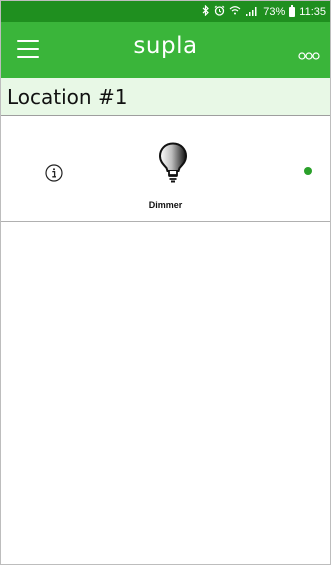  What do you see at coordinates (206, 11) in the screenshot?
I see `bluetooth-icon` at bounding box center [206, 11].